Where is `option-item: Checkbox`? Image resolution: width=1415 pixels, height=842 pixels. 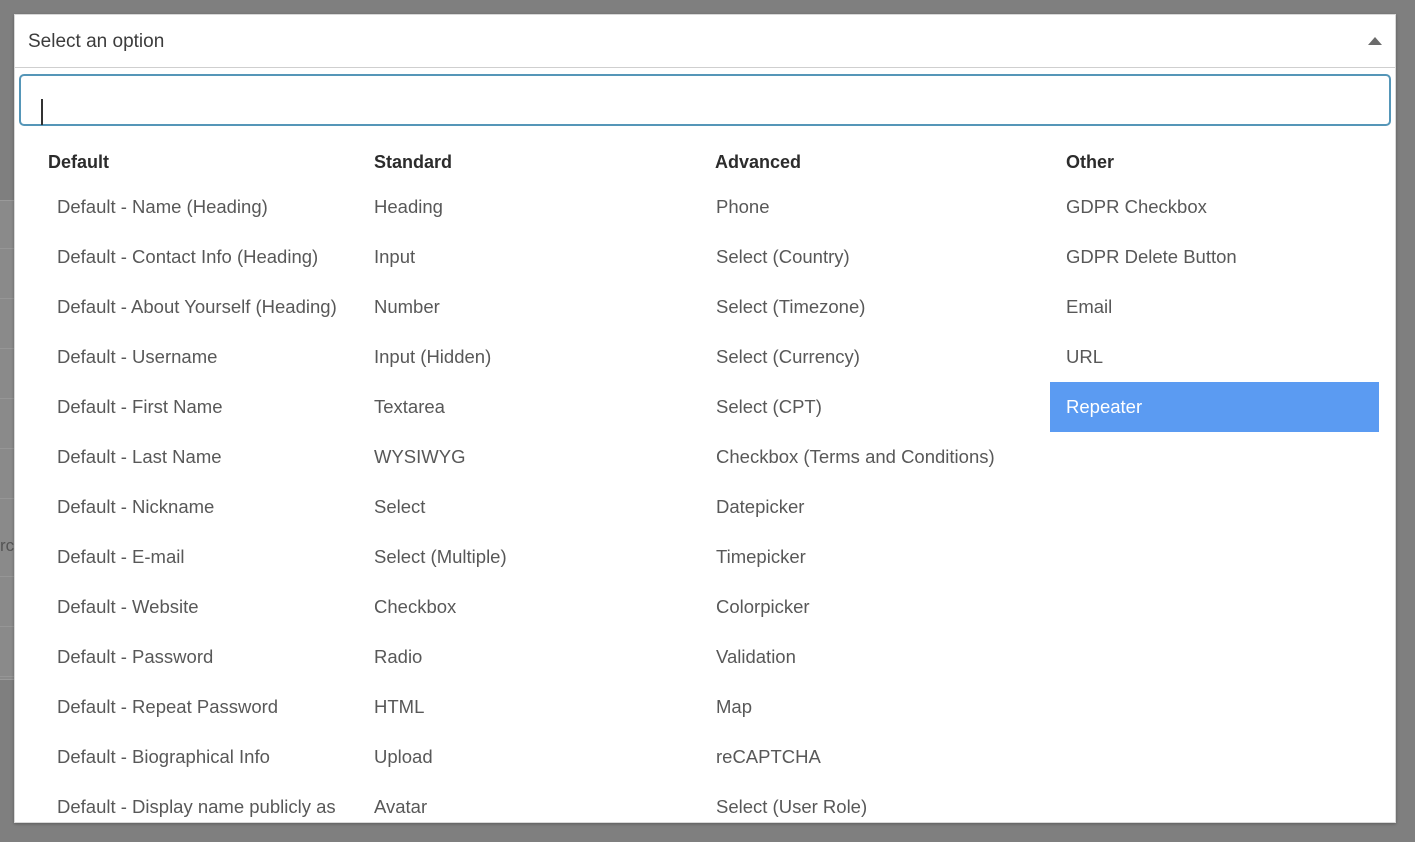 option-item: Checkbox is located at coordinates (532, 607).